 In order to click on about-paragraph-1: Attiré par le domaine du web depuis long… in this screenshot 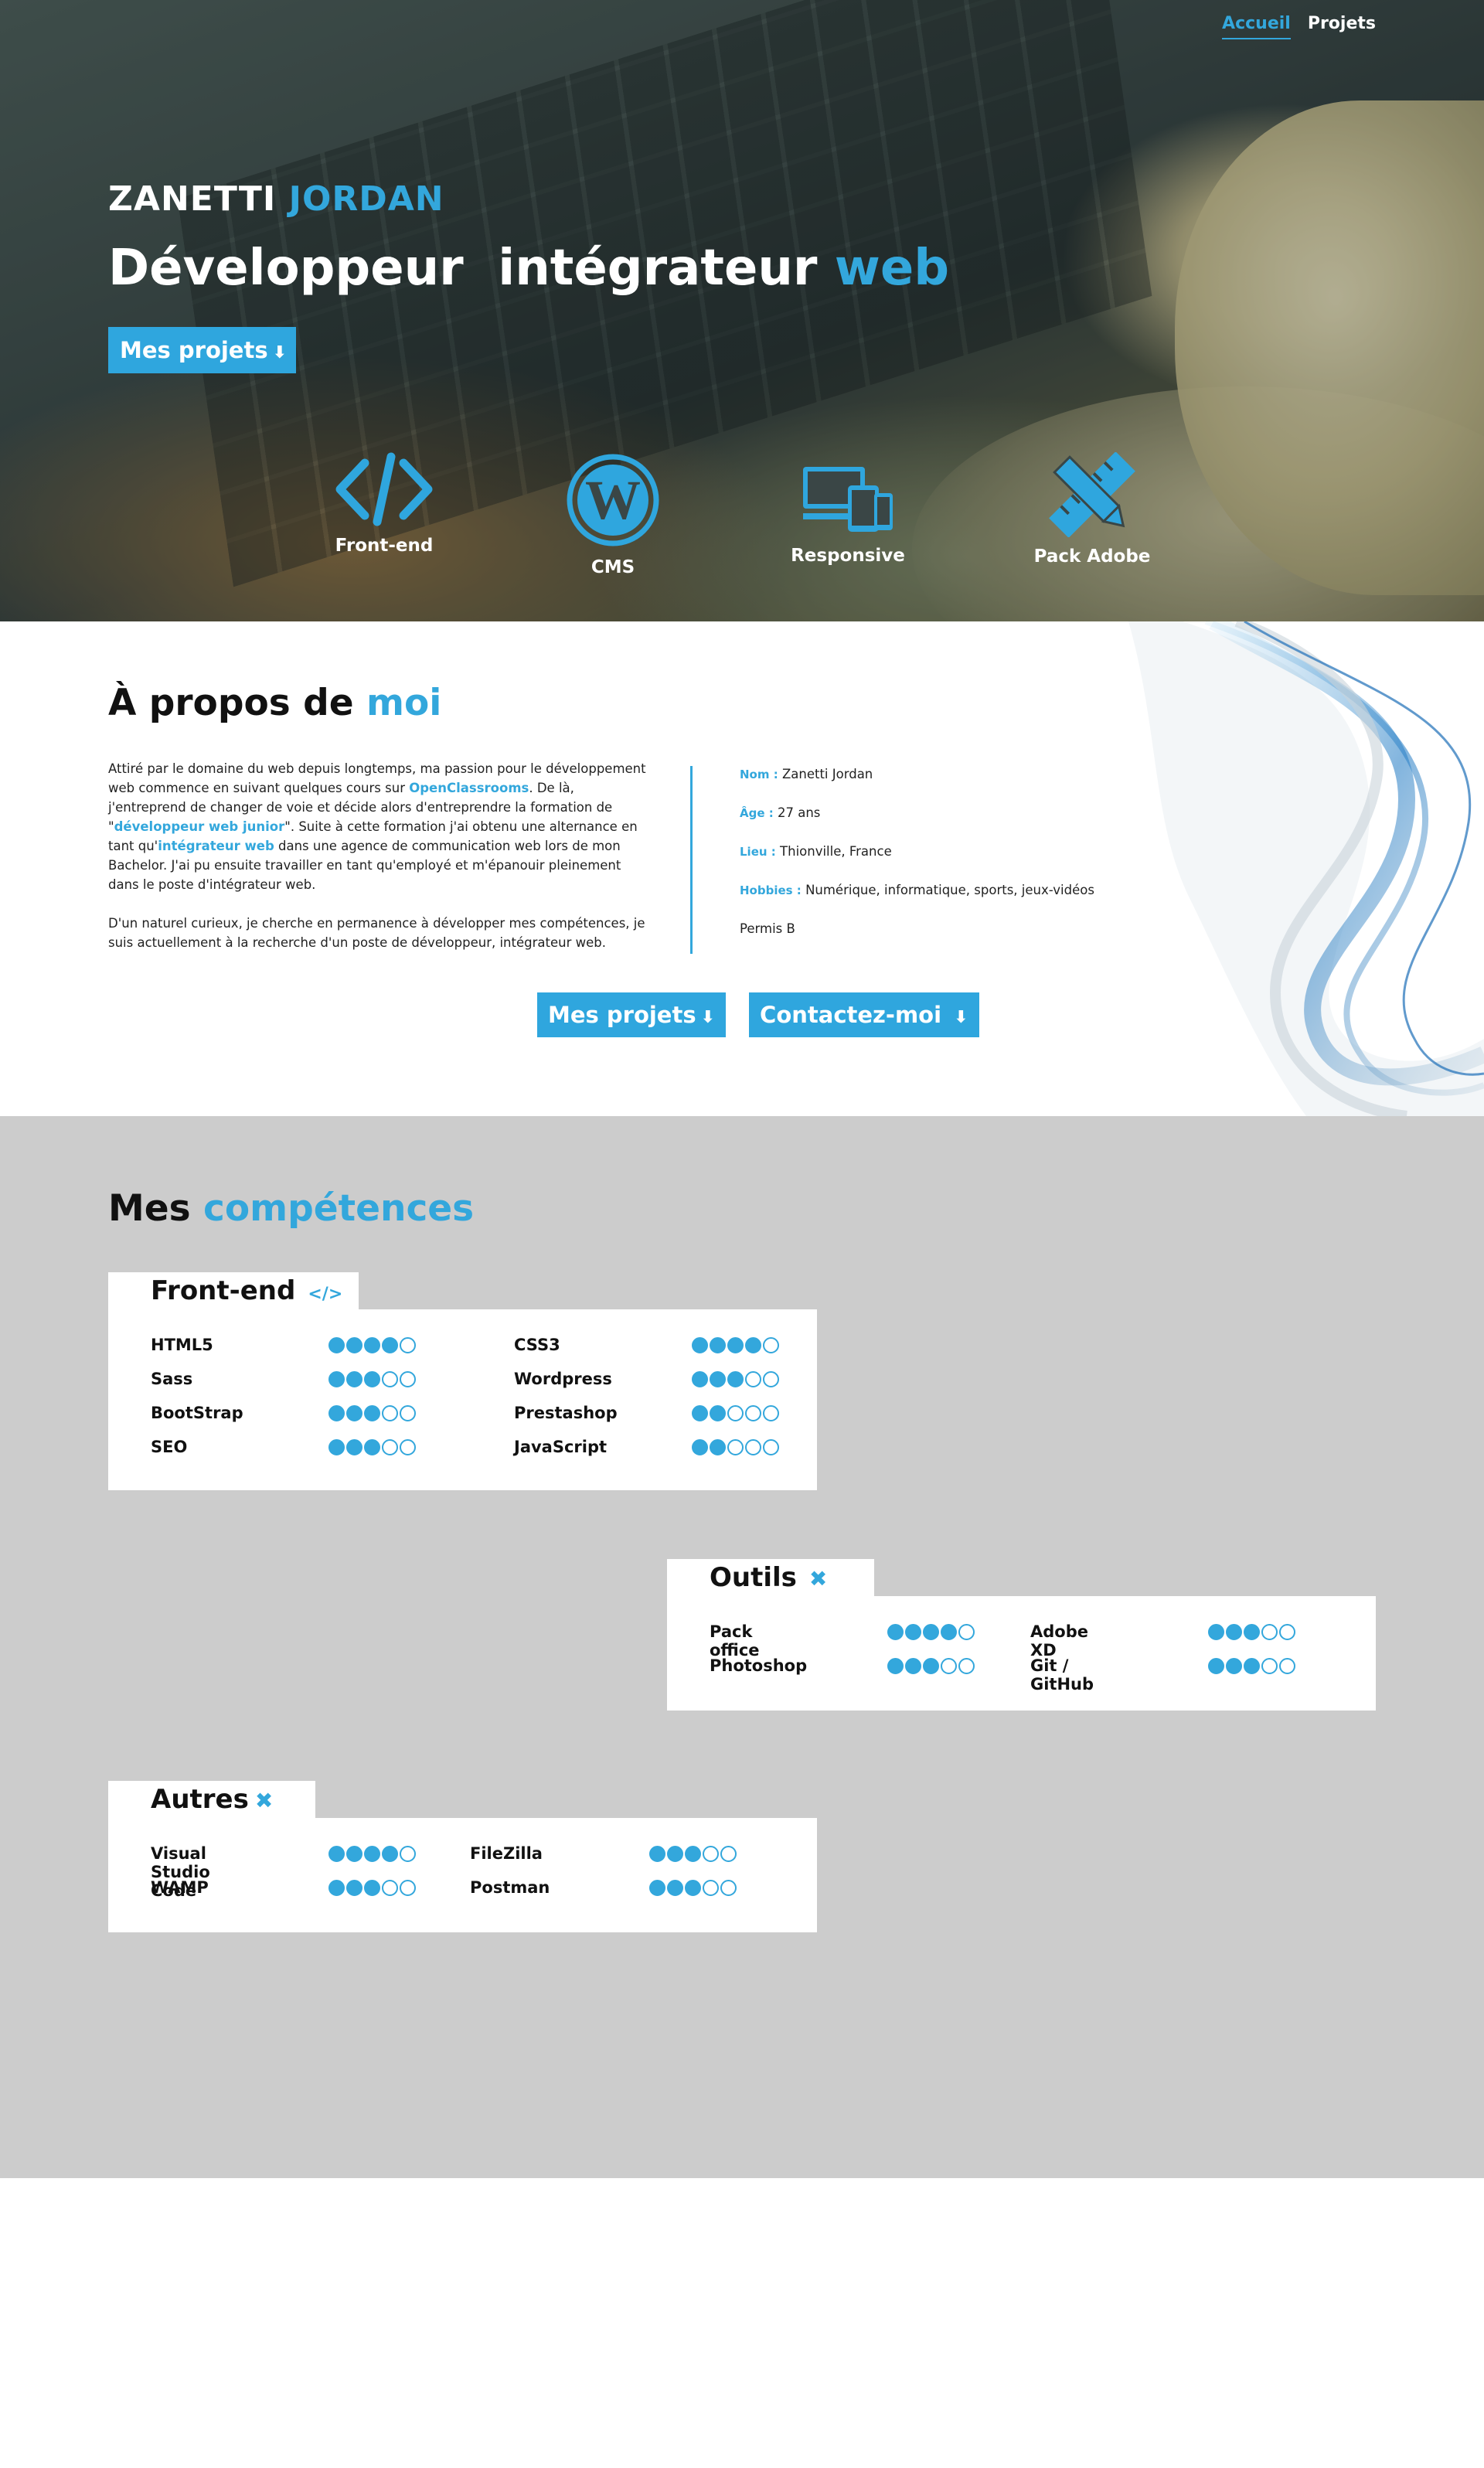, I will do `click(377, 827)`.